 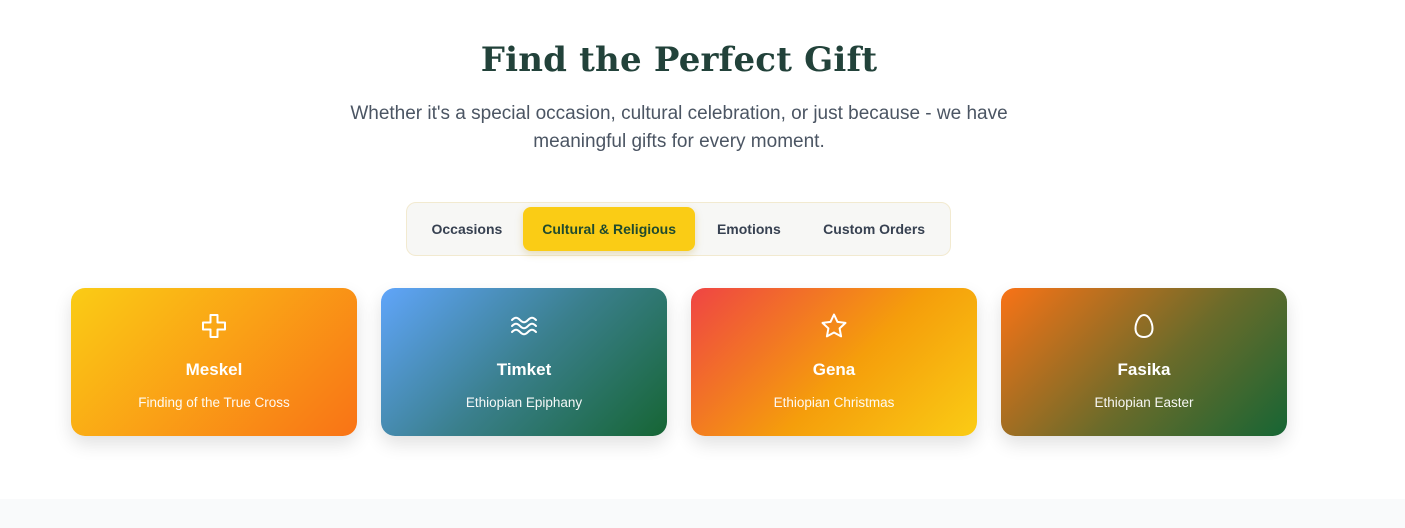 I want to click on card-title: Timket, so click(x=524, y=369).